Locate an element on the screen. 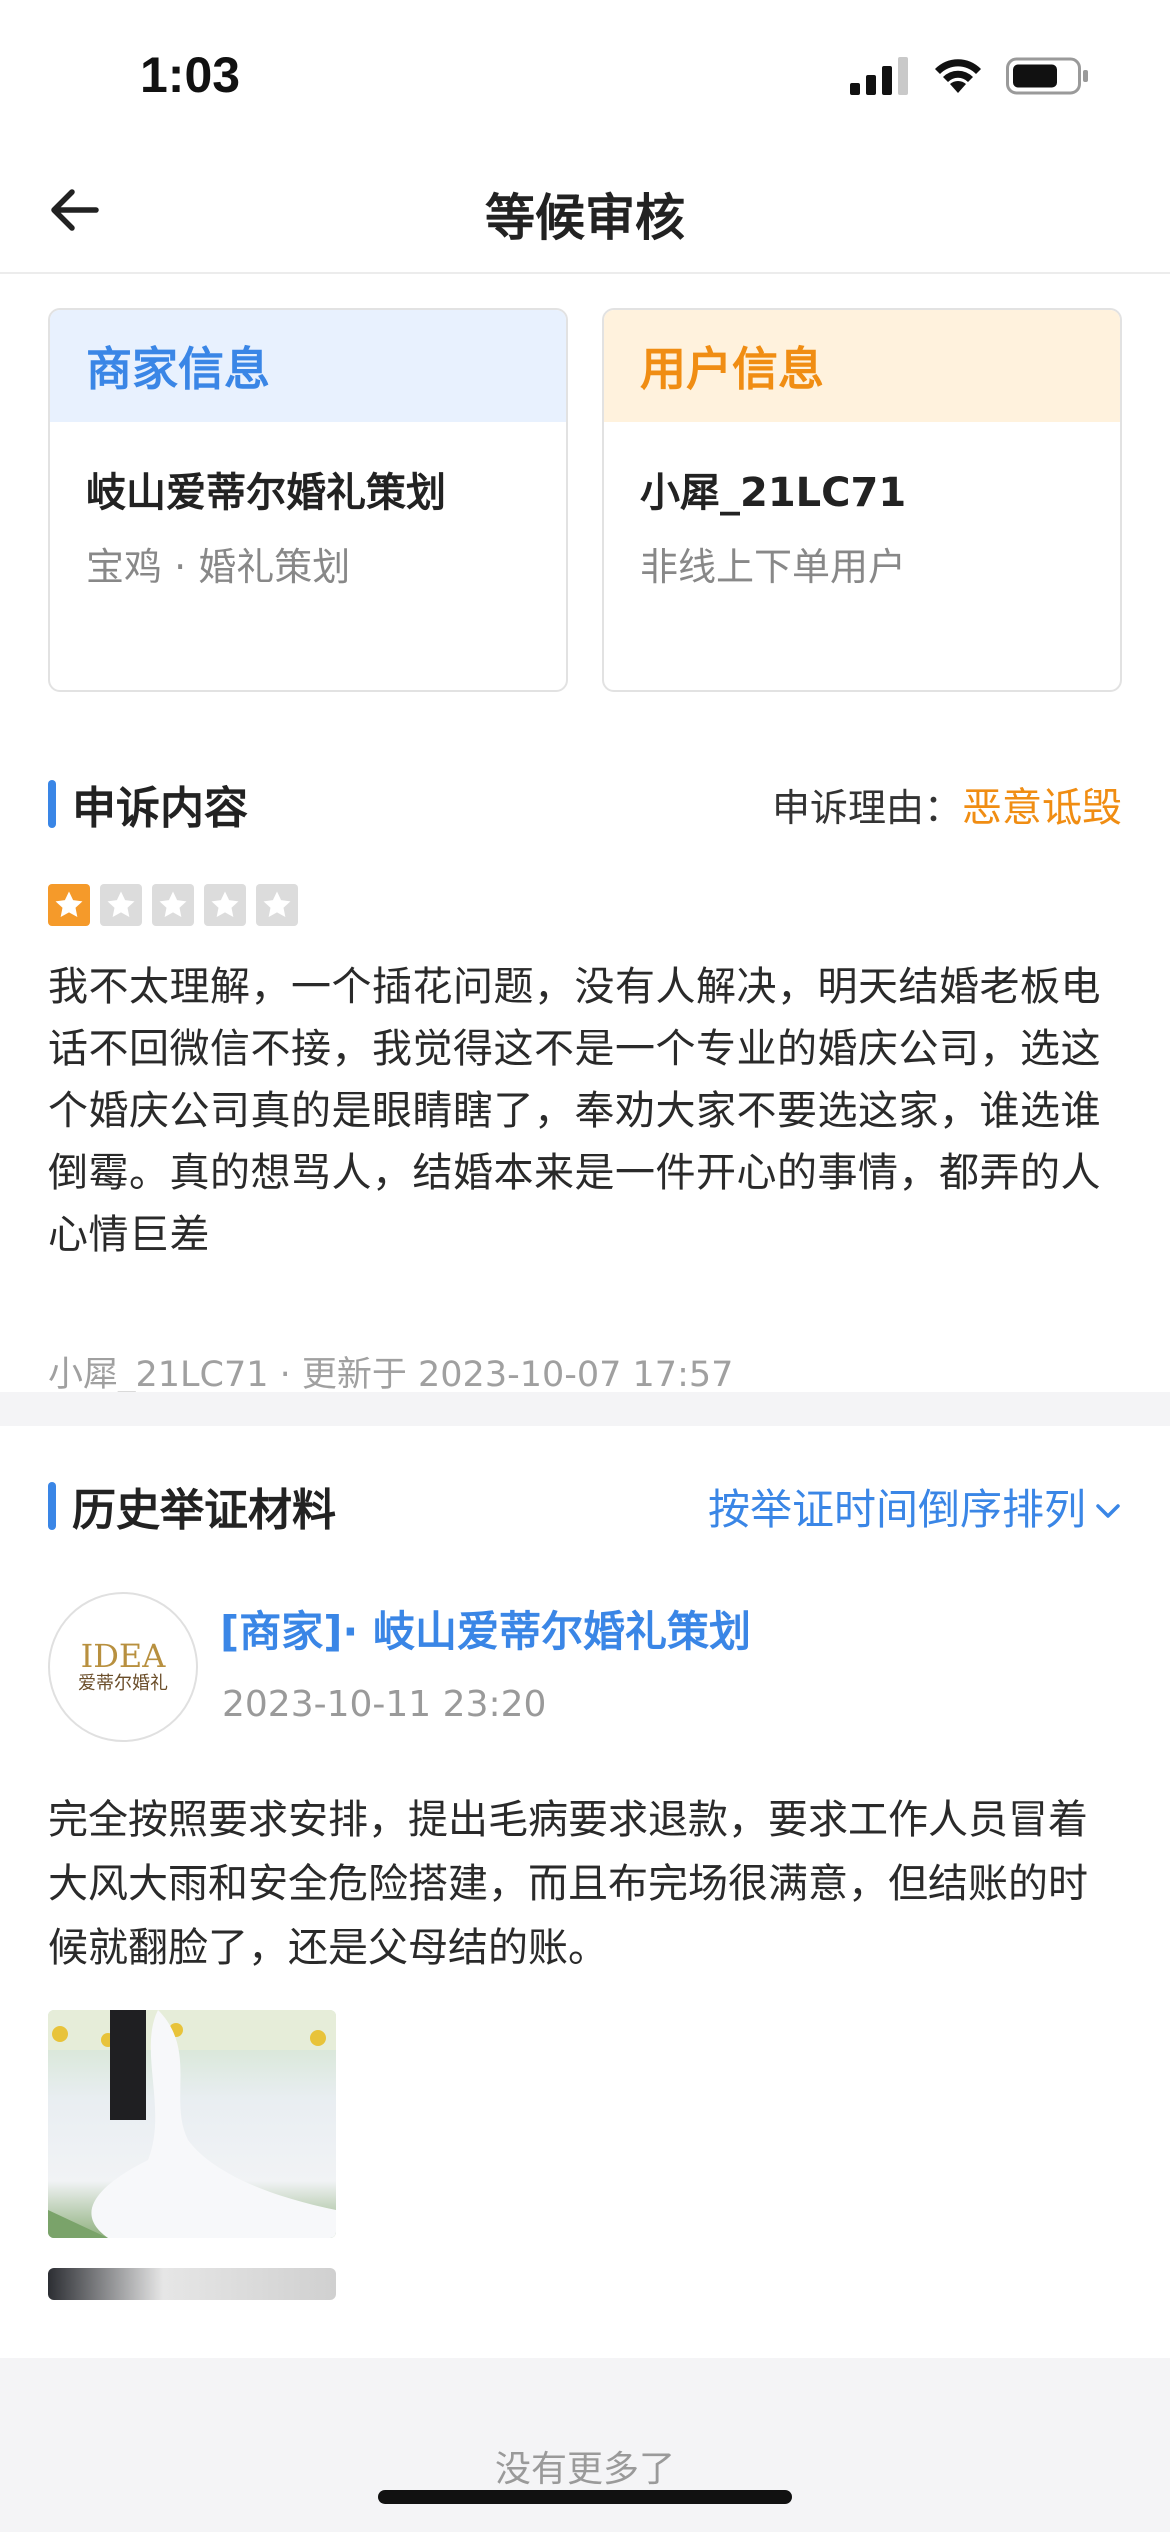 The height and width of the screenshot is (2532, 1170). avatar-brand-name: 爱蒂尔婚礼 is located at coordinates (123, 1683).